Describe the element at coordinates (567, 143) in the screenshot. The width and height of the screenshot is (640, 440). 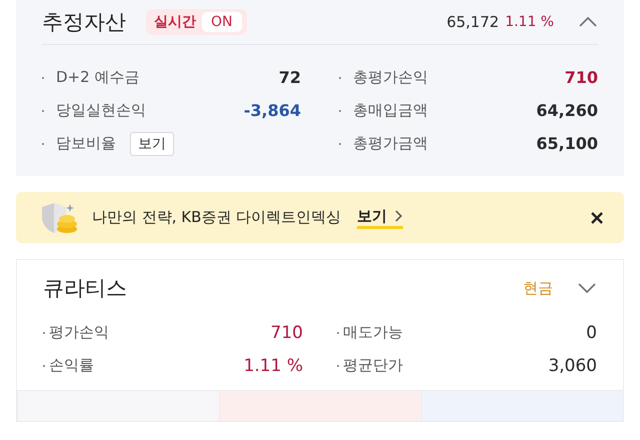
I see `field-value: 65,100` at that location.